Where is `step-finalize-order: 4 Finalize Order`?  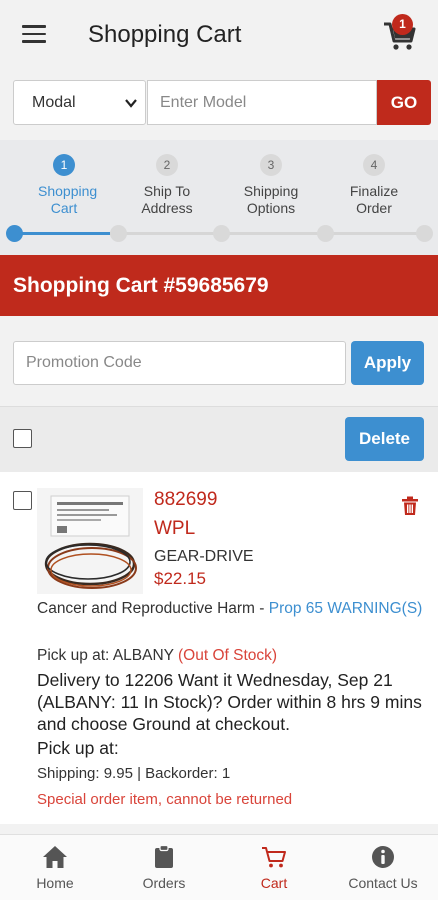 step-finalize-order: 4 Finalize Order is located at coordinates (374, 185).